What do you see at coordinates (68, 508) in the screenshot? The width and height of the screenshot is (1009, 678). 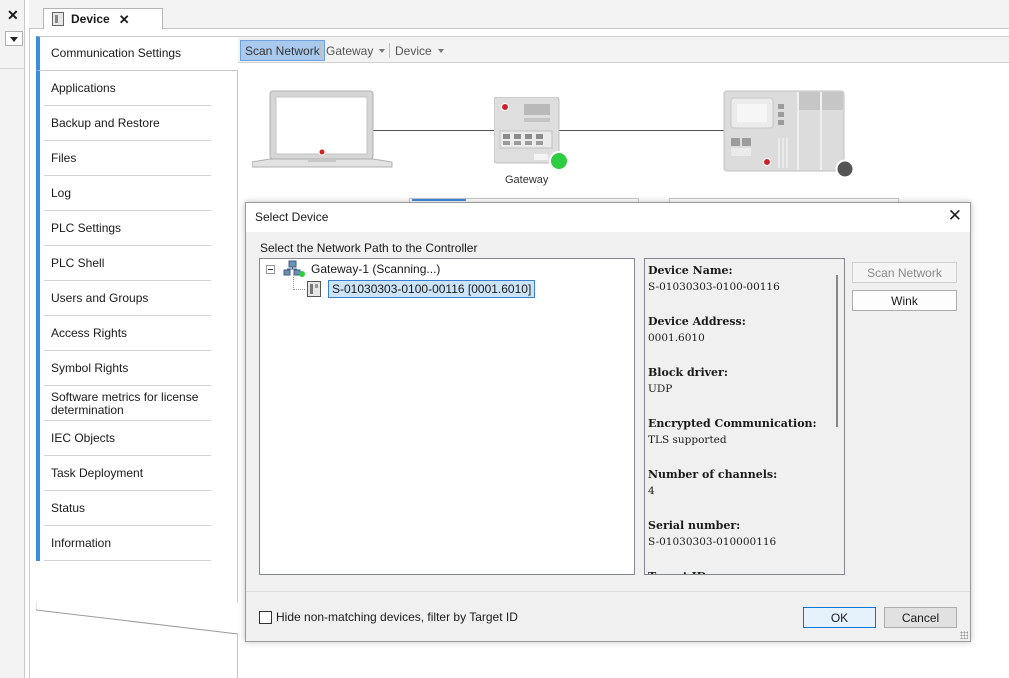 I see `sidebar-item-label: Status` at bounding box center [68, 508].